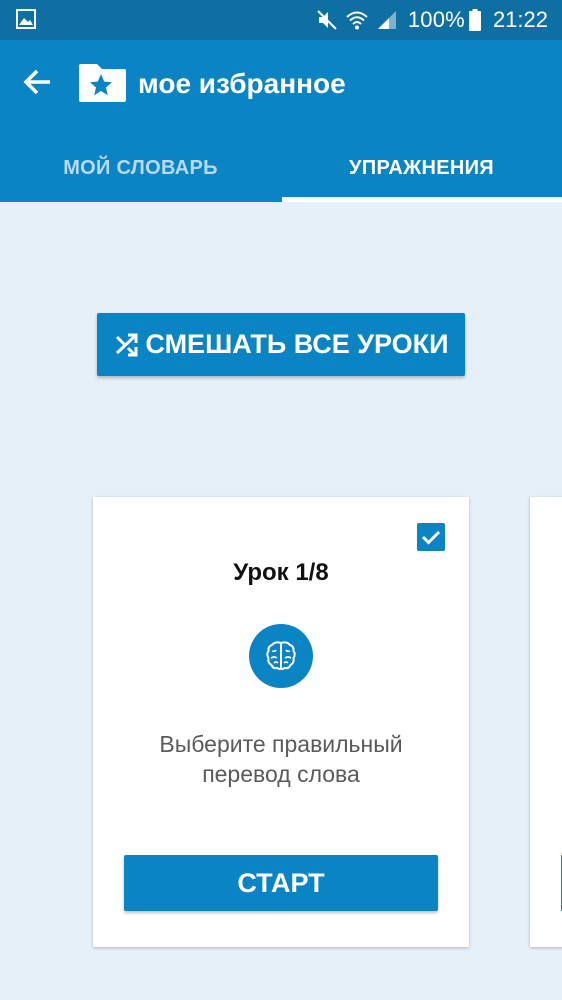 This screenshot has height=1000, width=562. Describe the element at coordinates (38, 82) in the screenshot. I see `arrow-left-icon` at that location.